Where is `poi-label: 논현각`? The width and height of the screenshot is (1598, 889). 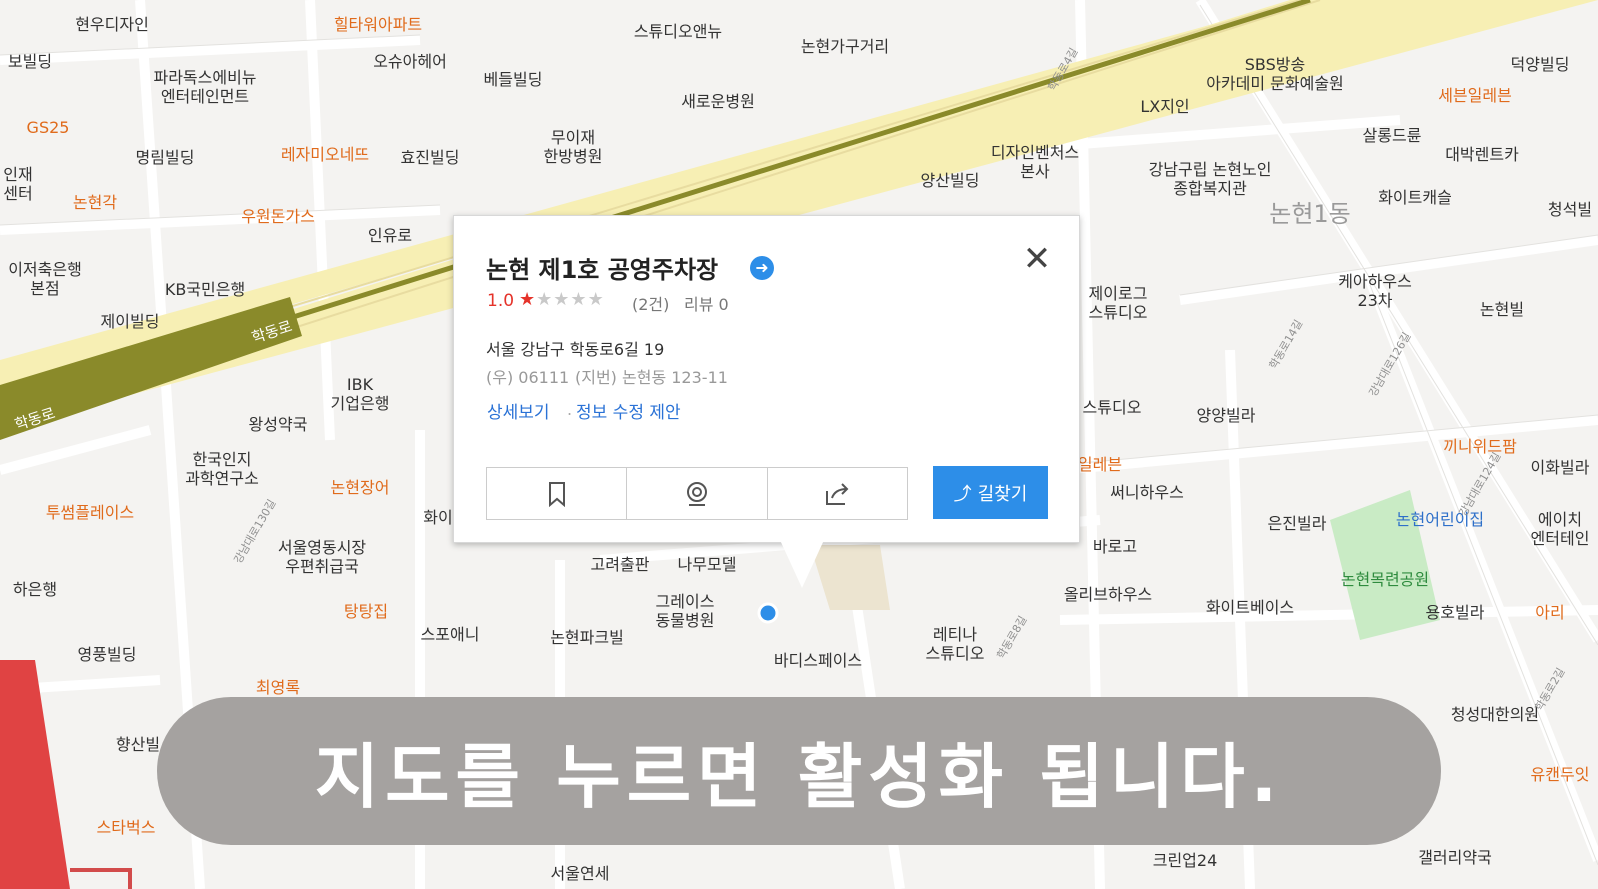 poi-label: 논현각 is located at coordinates (95, 202).